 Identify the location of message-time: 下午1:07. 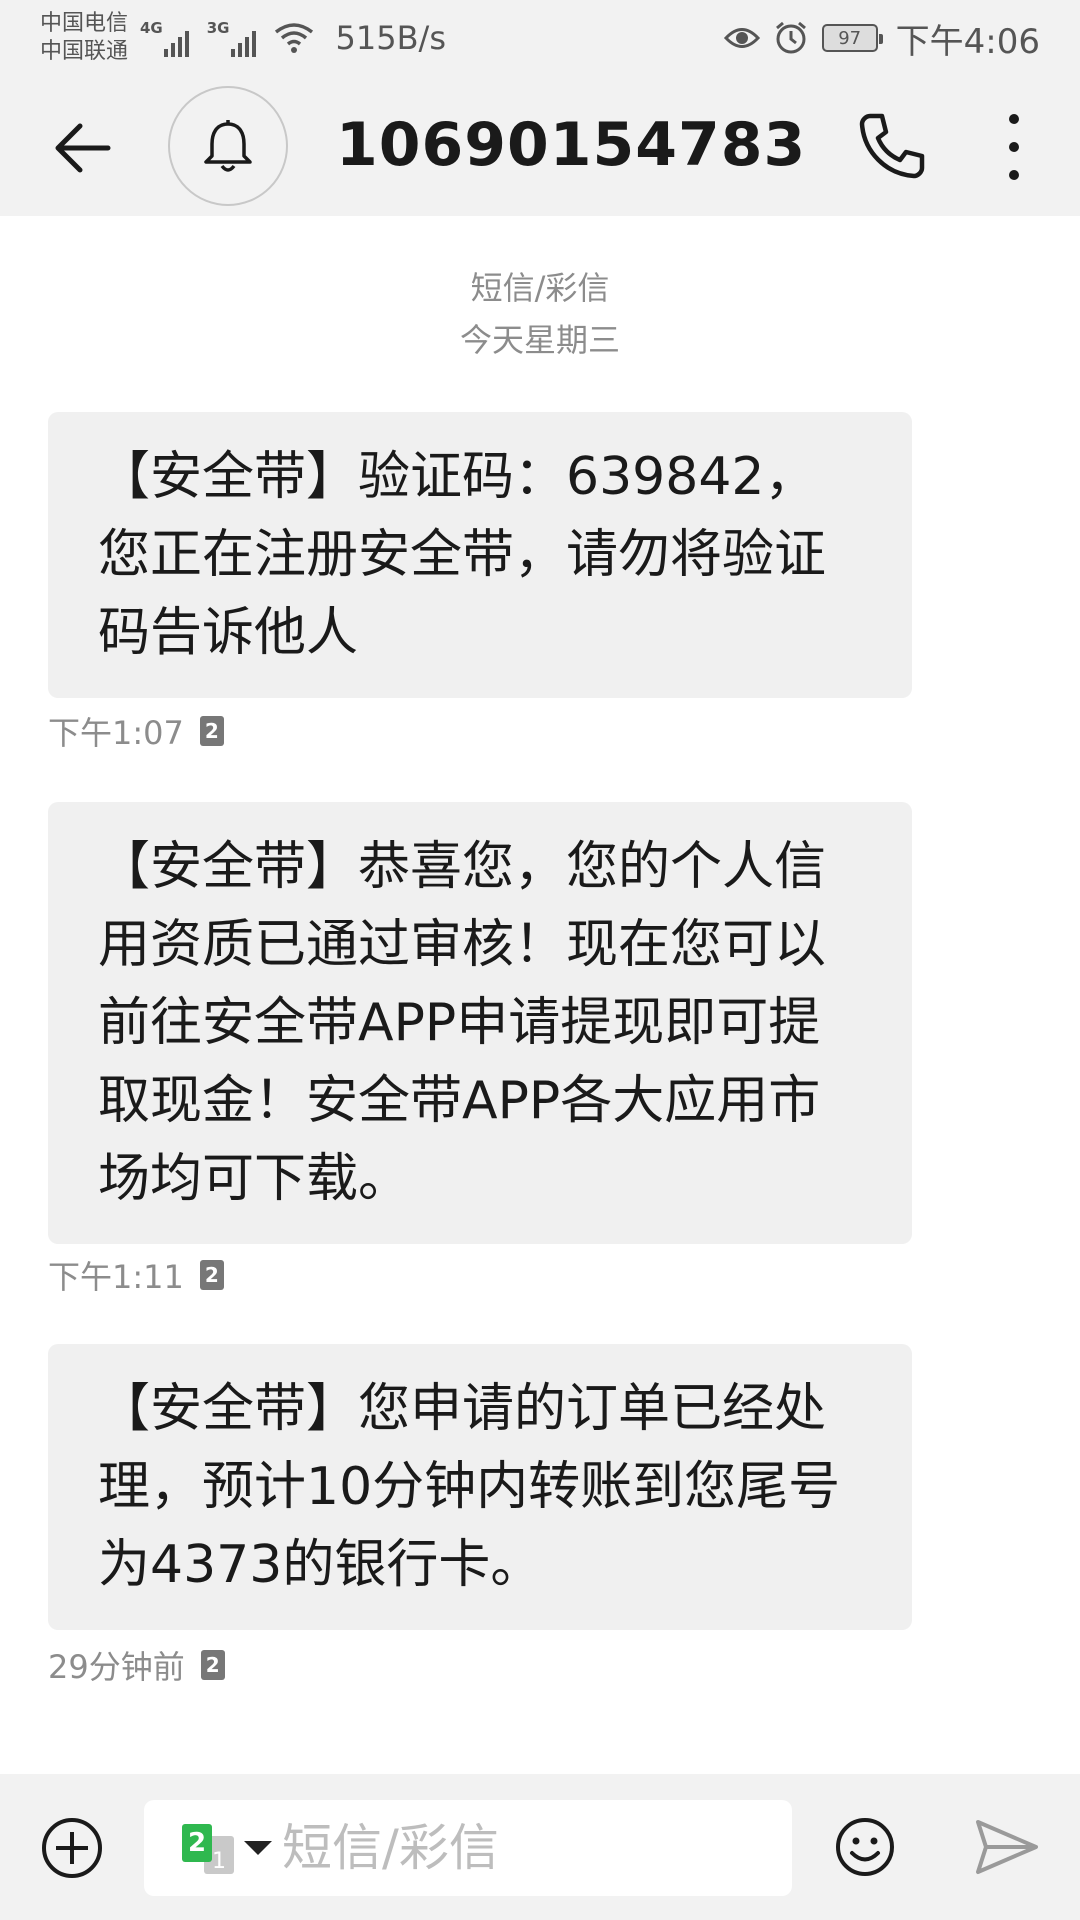
(116, 733).